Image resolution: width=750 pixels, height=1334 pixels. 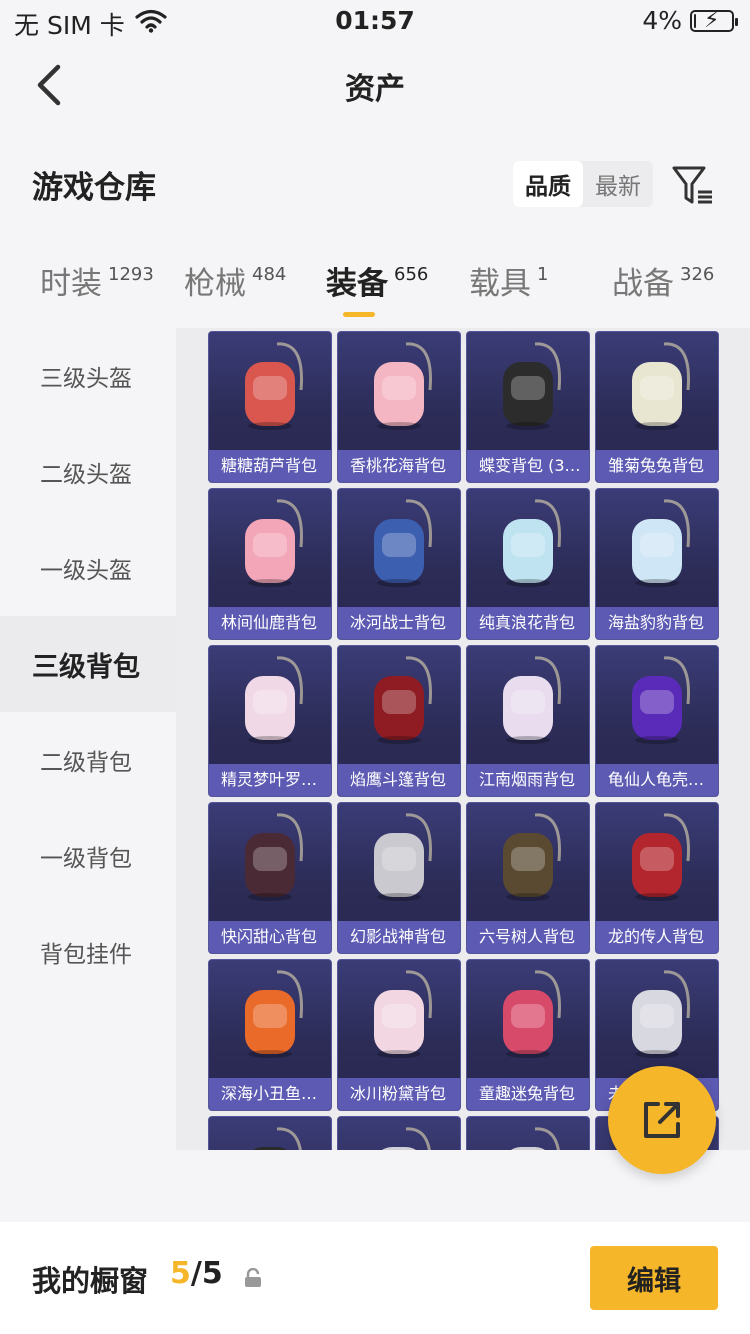 I want to click on item-card: 香桃花海背包, so click(x=399, y=407).